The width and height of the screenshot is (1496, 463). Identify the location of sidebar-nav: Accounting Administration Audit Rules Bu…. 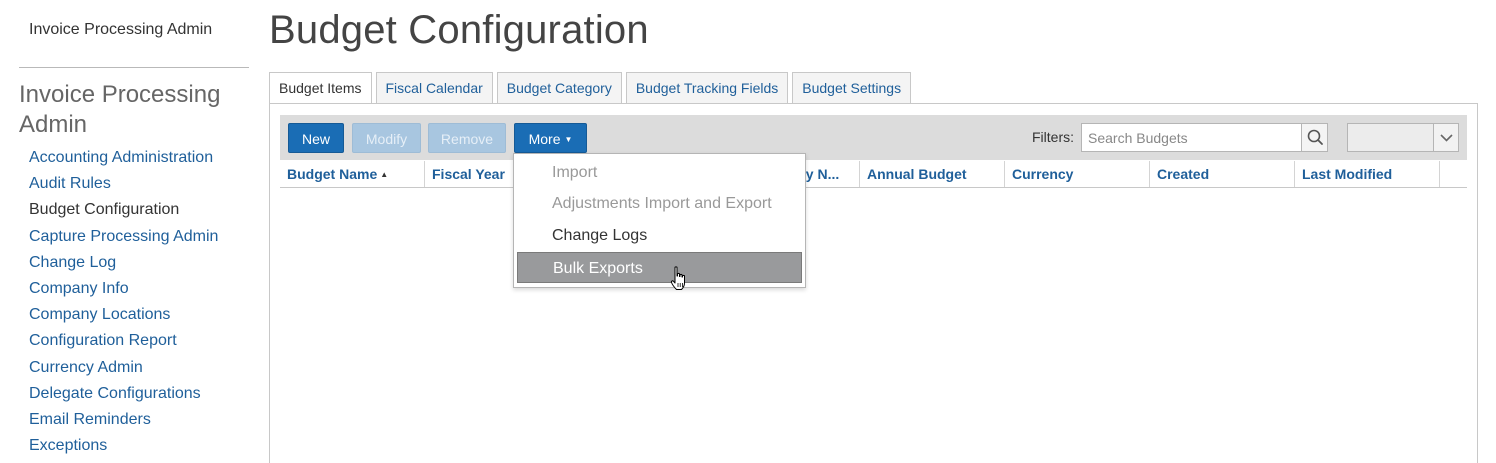
(123, 303).